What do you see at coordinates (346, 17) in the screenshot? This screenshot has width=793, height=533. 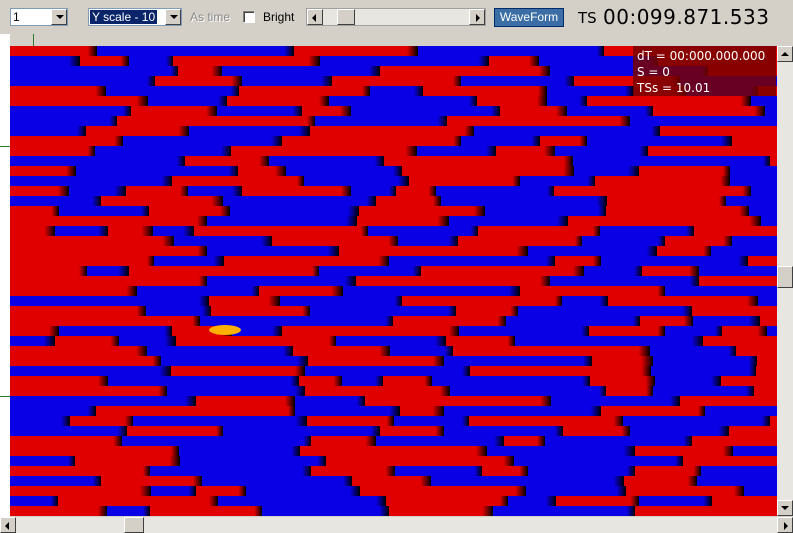 I see `brightness-slider-thumb` at bounding box center [346, 17].